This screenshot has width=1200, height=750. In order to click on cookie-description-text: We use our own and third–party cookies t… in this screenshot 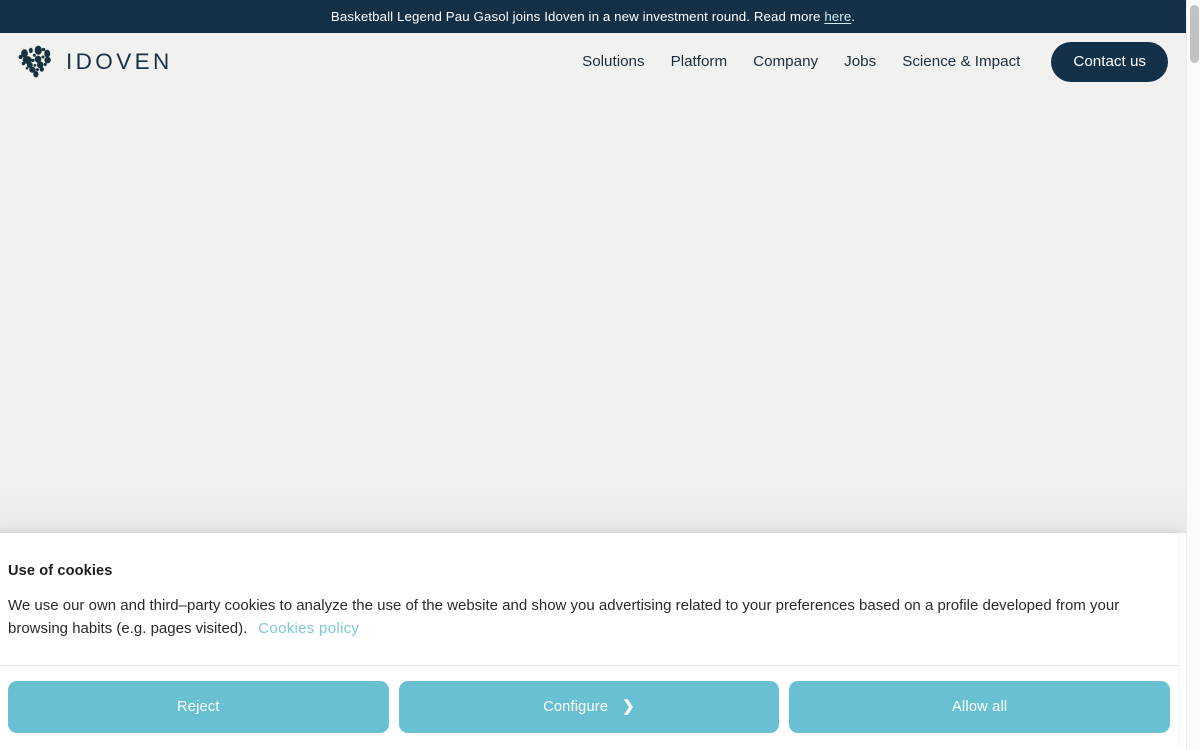, I will do `click(564, 617)`.